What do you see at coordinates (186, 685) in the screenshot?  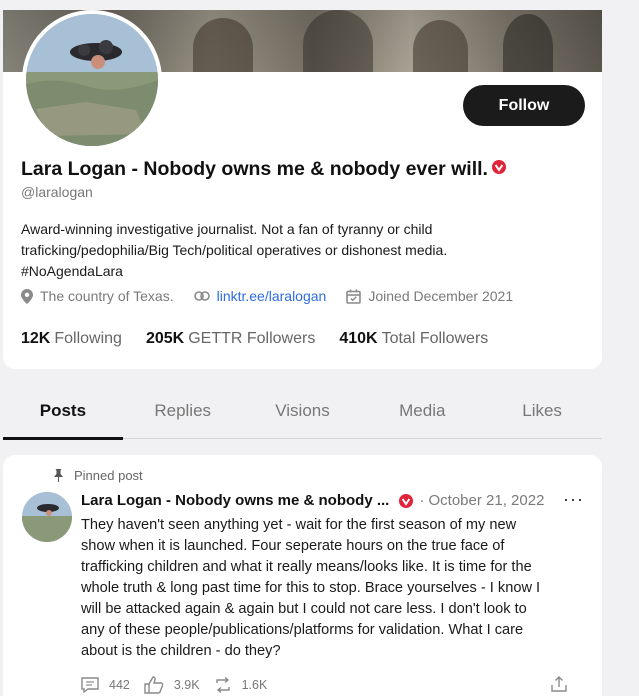 I see `like-count: 3.9K` at bounding box center [186, 685].